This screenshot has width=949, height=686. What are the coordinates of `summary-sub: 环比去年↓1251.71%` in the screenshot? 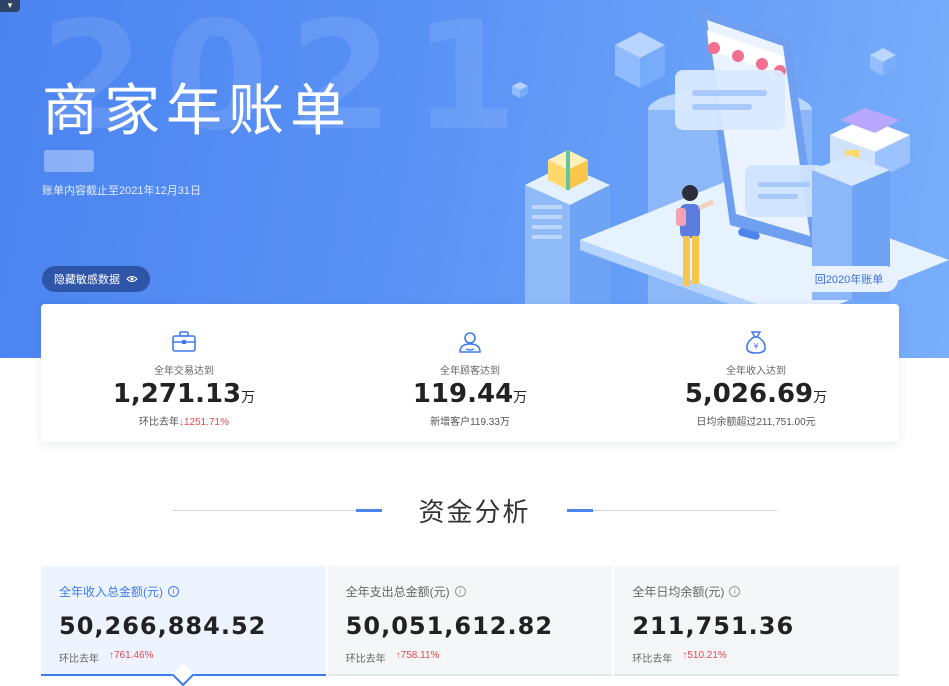 It's located at (184, 422).